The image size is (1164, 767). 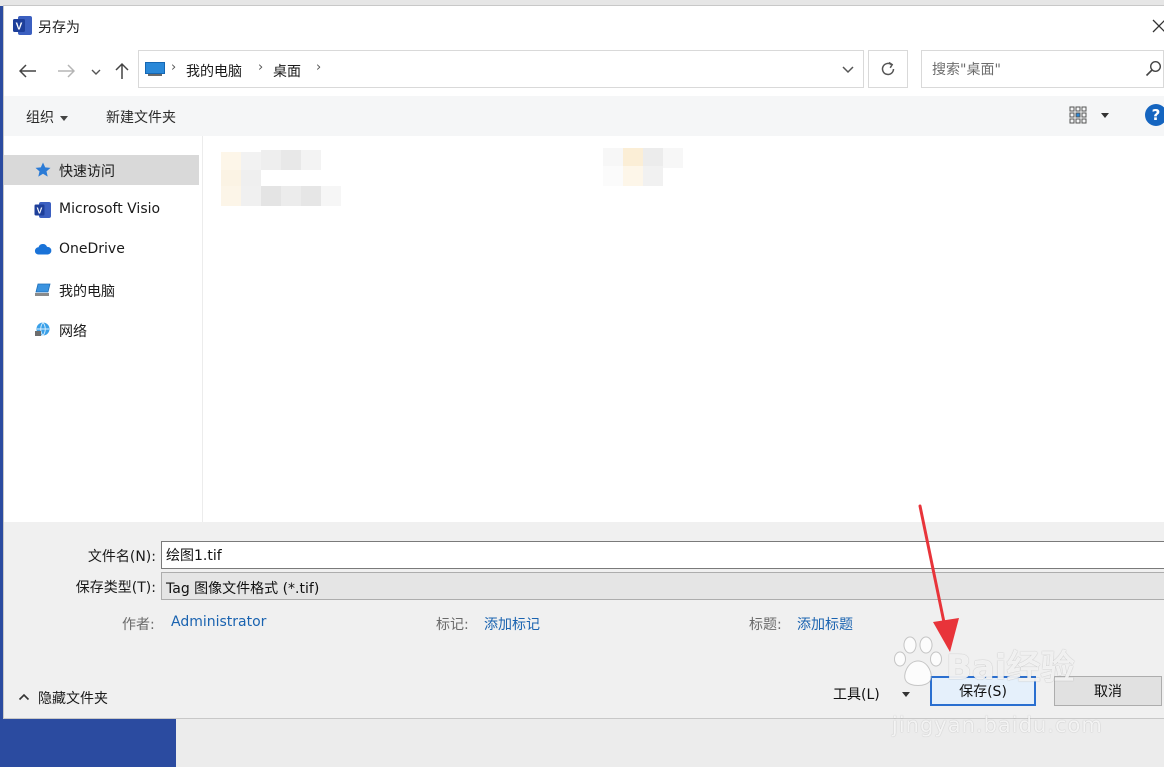 What do you see at coordinates (66, 71) in the screenshot?
I see `arrow-right-icon` at bounding box center [66, 71].